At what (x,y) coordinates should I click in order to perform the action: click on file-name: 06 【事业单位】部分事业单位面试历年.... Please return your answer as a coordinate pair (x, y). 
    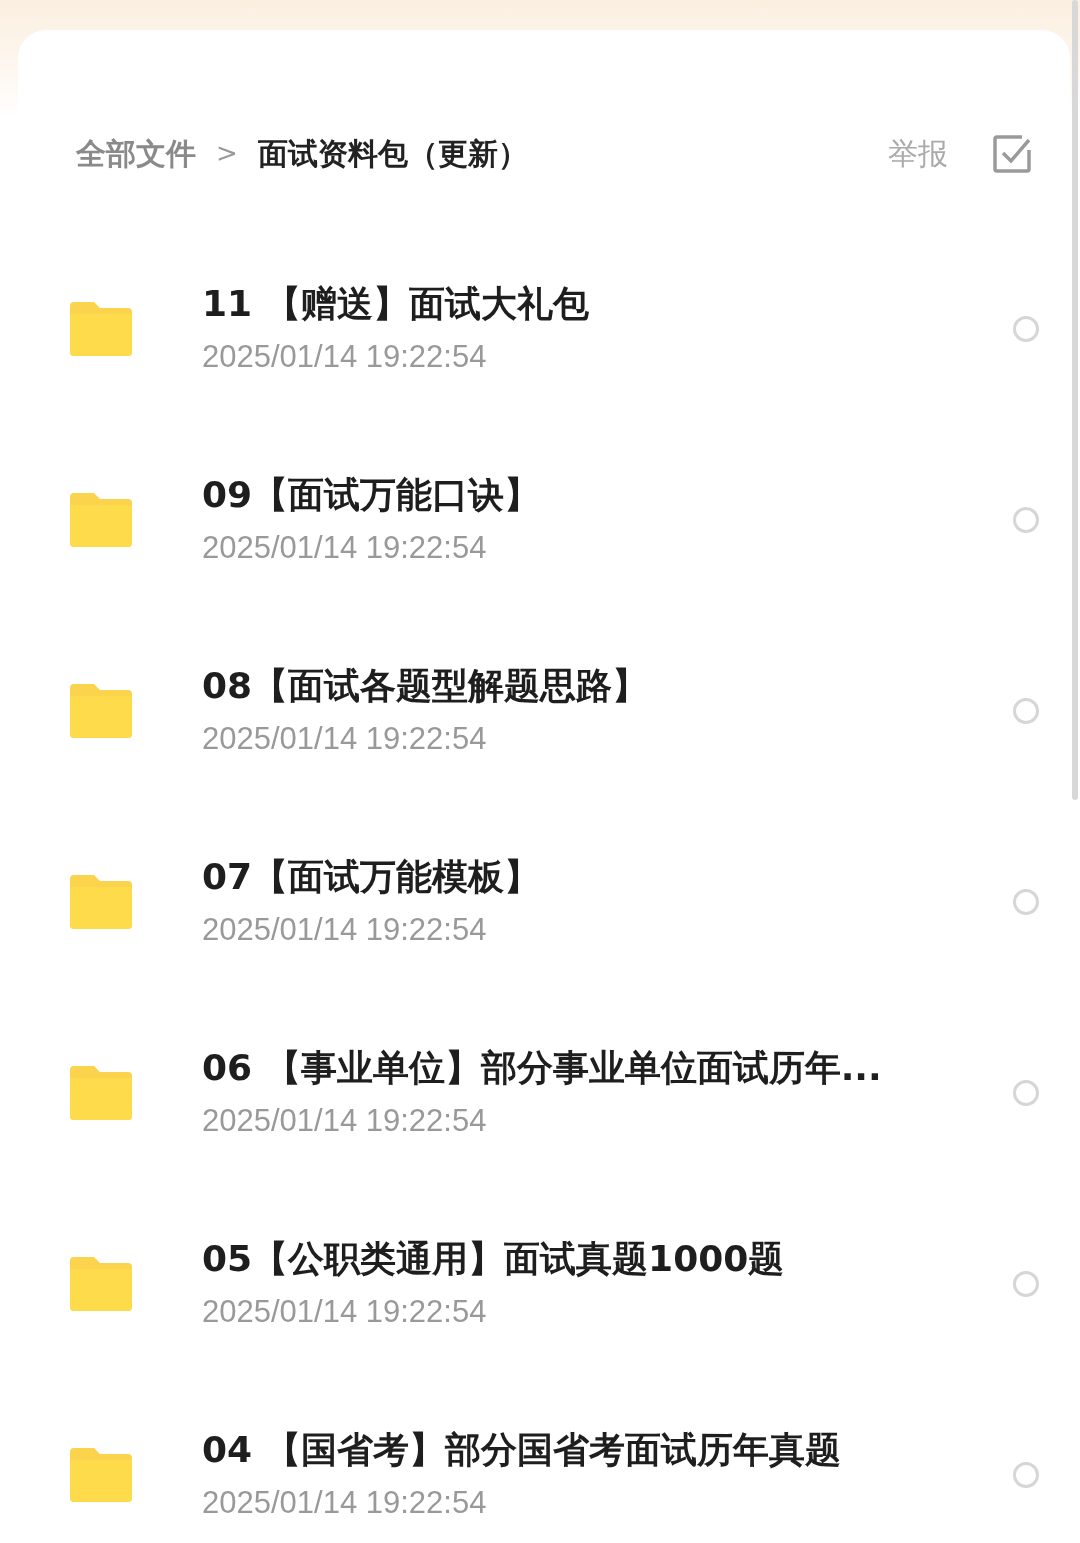
    Looking at the image, I should click on (542, 1067).